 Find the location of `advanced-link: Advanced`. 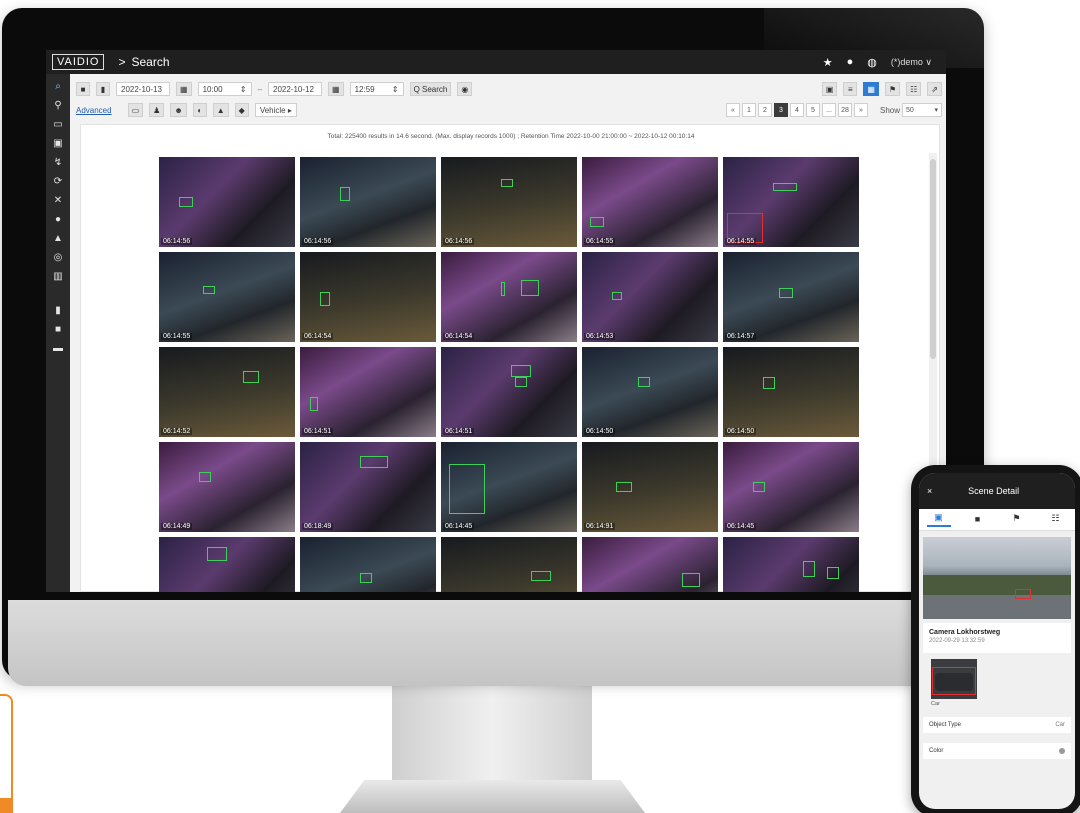

advanced-link: Advanced is located at coordinates (94, 110).